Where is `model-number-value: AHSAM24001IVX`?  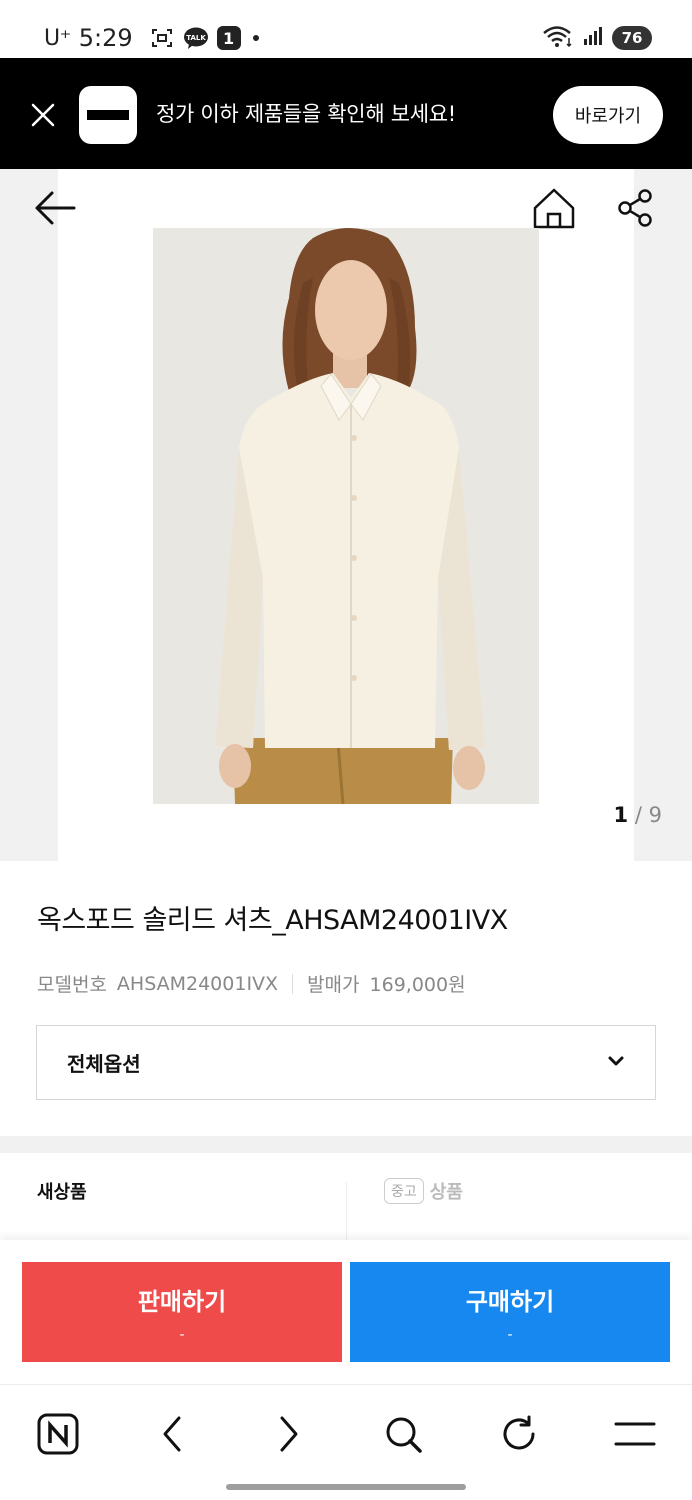
model-number-value: AHSAM24001IVX is located at coordinates (197, 983).